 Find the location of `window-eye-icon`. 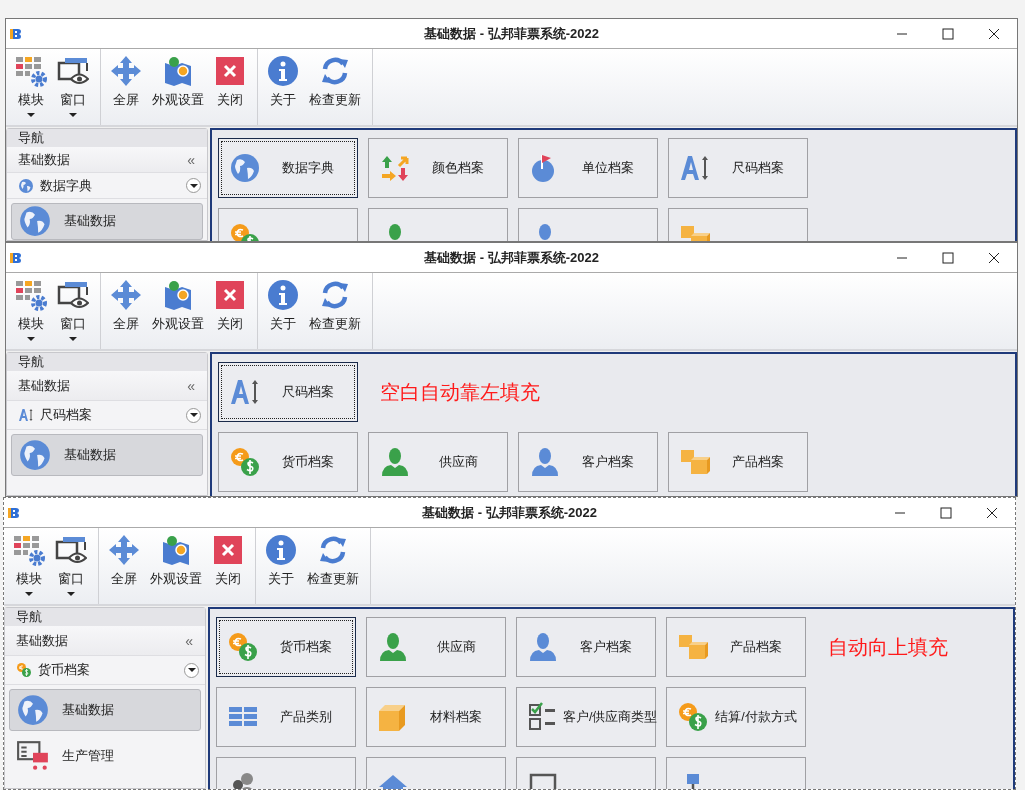

window-eye-icon is located at coordinates (73, 71).